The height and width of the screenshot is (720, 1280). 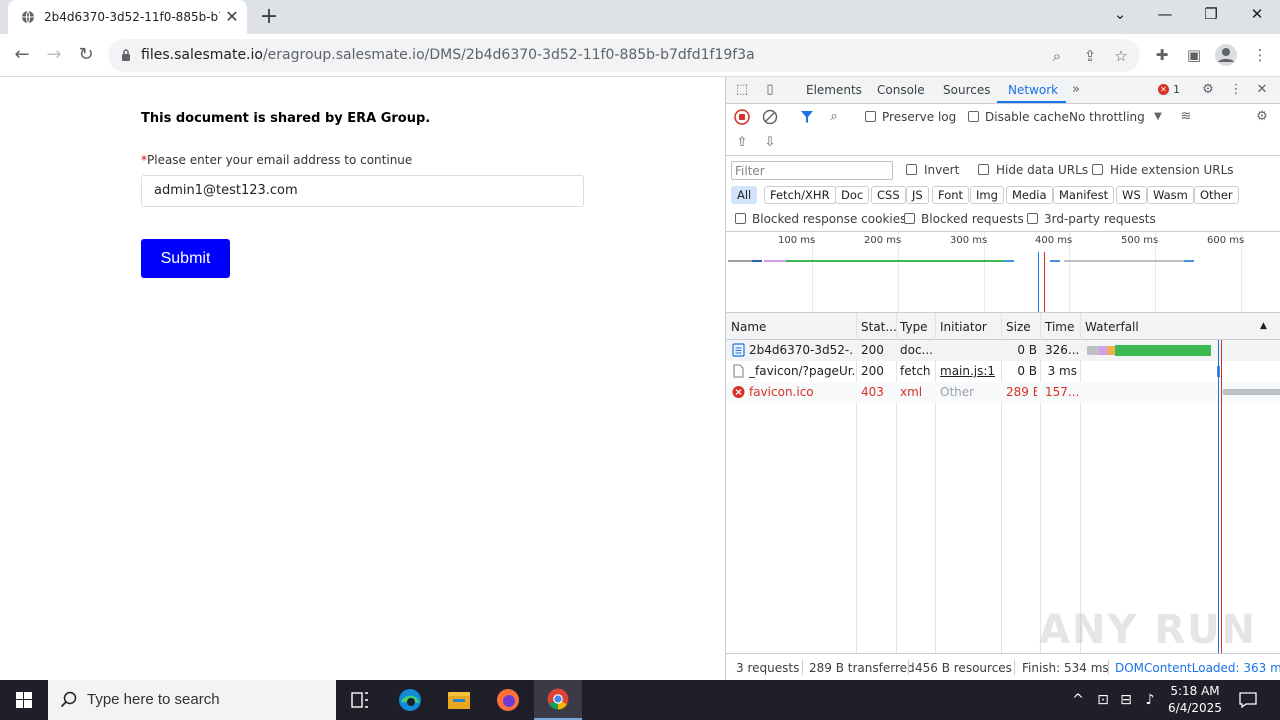 I want to click on back-icon: ←, so click(x=22, y=55).